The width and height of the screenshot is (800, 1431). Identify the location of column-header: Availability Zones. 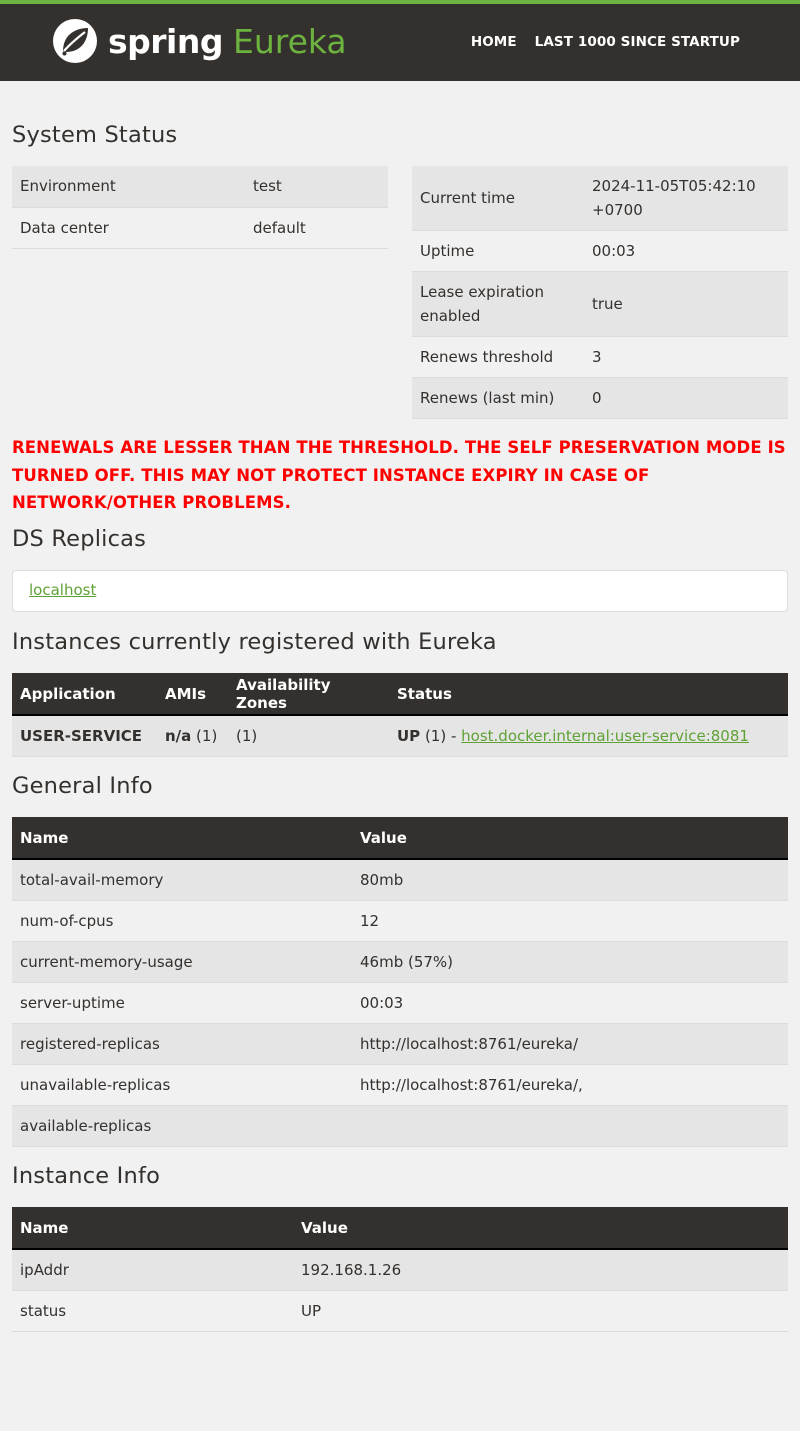
(283, 693).